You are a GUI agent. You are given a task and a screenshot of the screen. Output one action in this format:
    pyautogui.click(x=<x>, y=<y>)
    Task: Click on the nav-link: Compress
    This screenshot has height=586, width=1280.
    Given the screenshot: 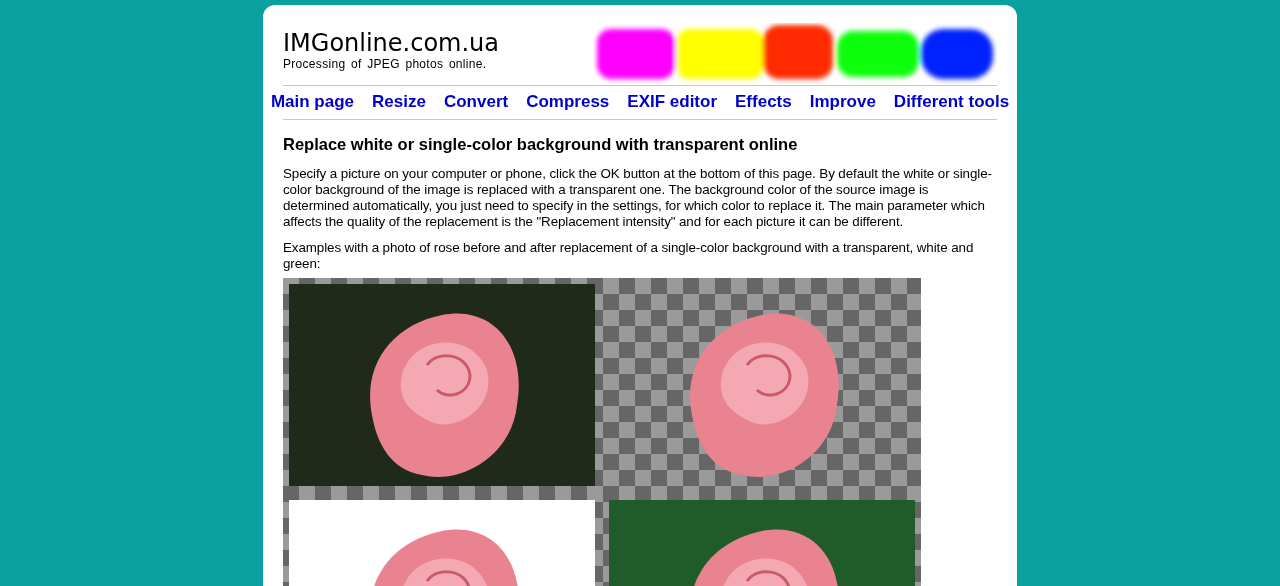 What is the action you would take?
    pyautogui.click(x=568, y=102)
    